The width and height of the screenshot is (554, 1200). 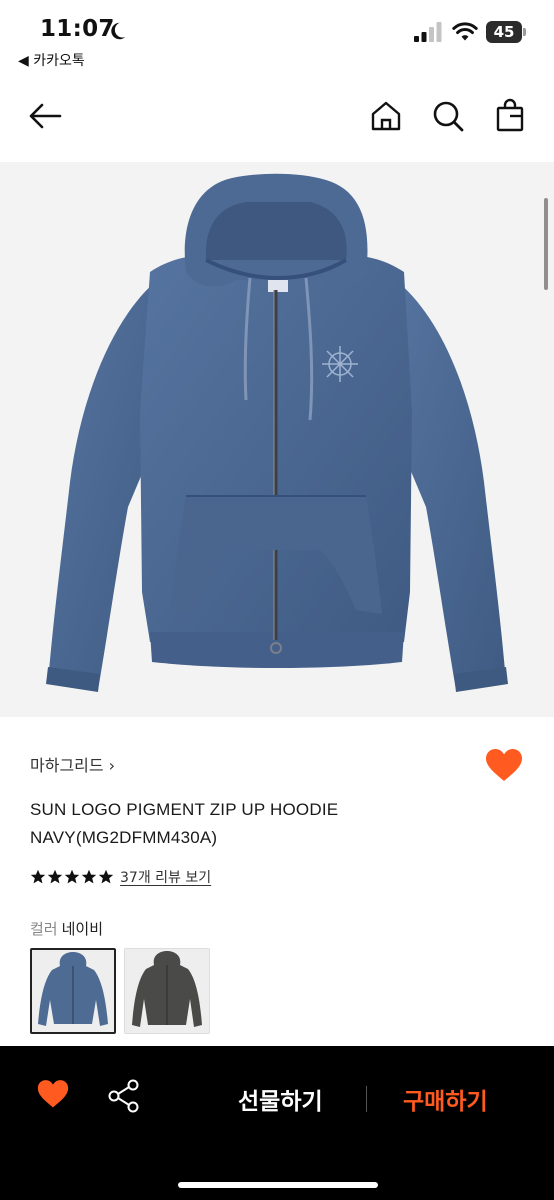 What do you see at coordinates (46, 116) in the screenshot?
I see `back-arrow-icon` at bounding box center [46, 116].